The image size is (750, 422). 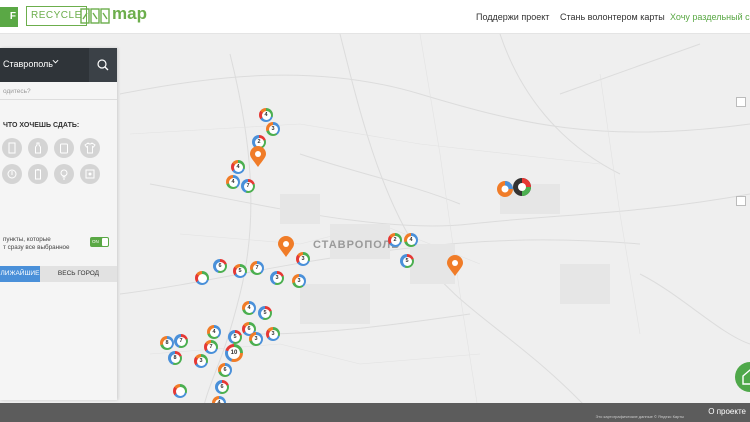 What do you see at coordinates (36, 243) in the screenshot?
I see `toggle-description: пункты, которые т сразу все выбранное` at bounding box center [36, 243].